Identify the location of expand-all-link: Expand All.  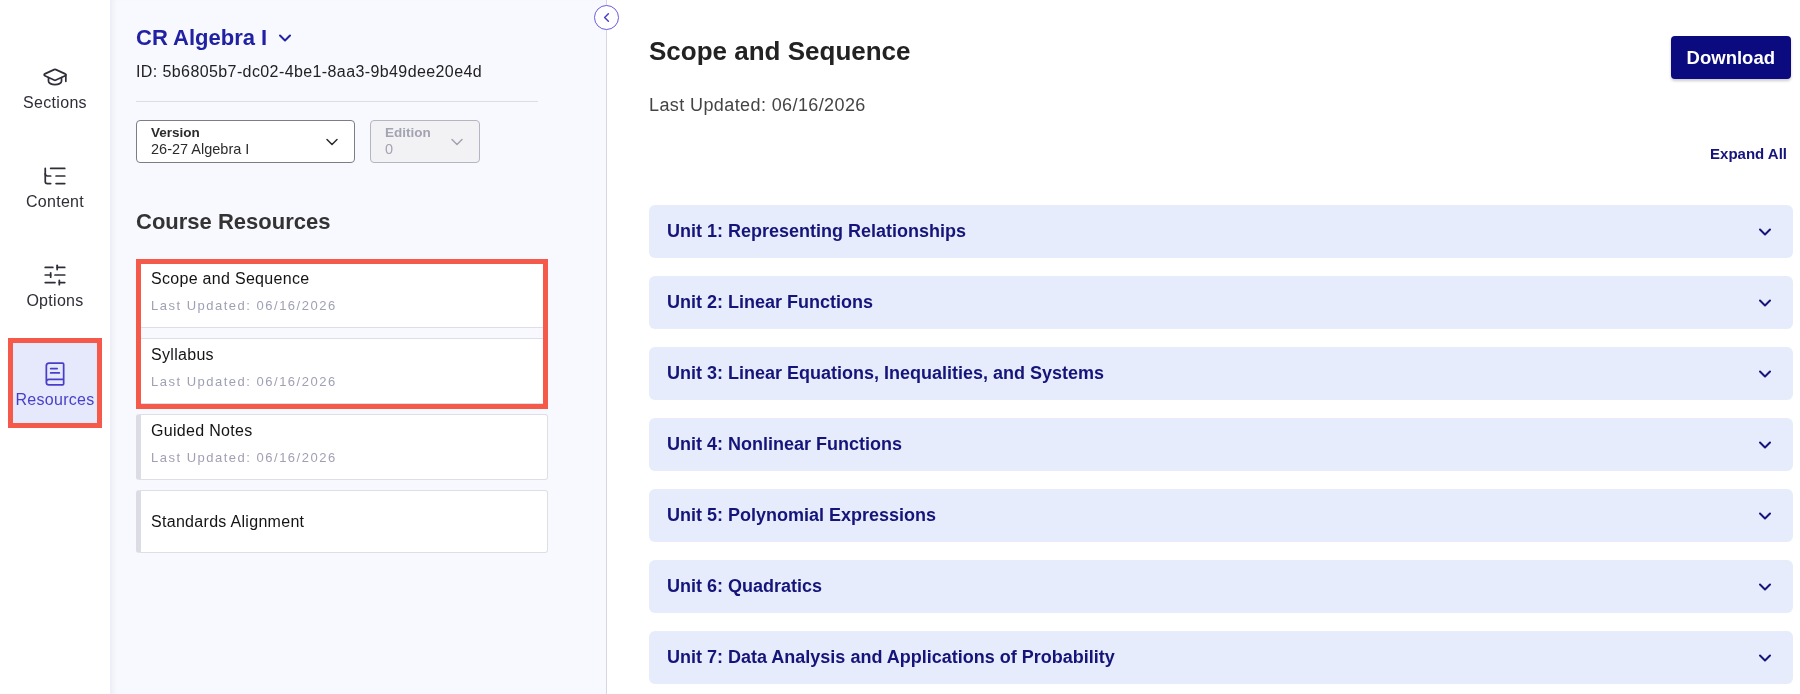
(1748, 154).